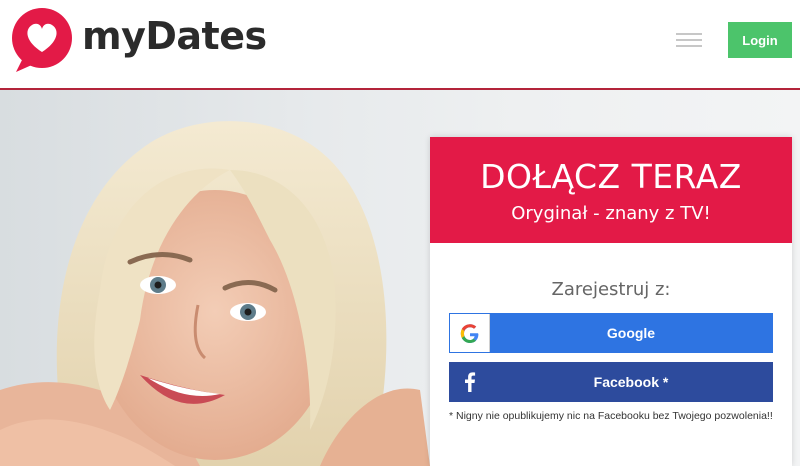 The width and height of the screenshot is (800, 466). I want to click on register-with-label: Zarejestruj z:, so click(611, 289).